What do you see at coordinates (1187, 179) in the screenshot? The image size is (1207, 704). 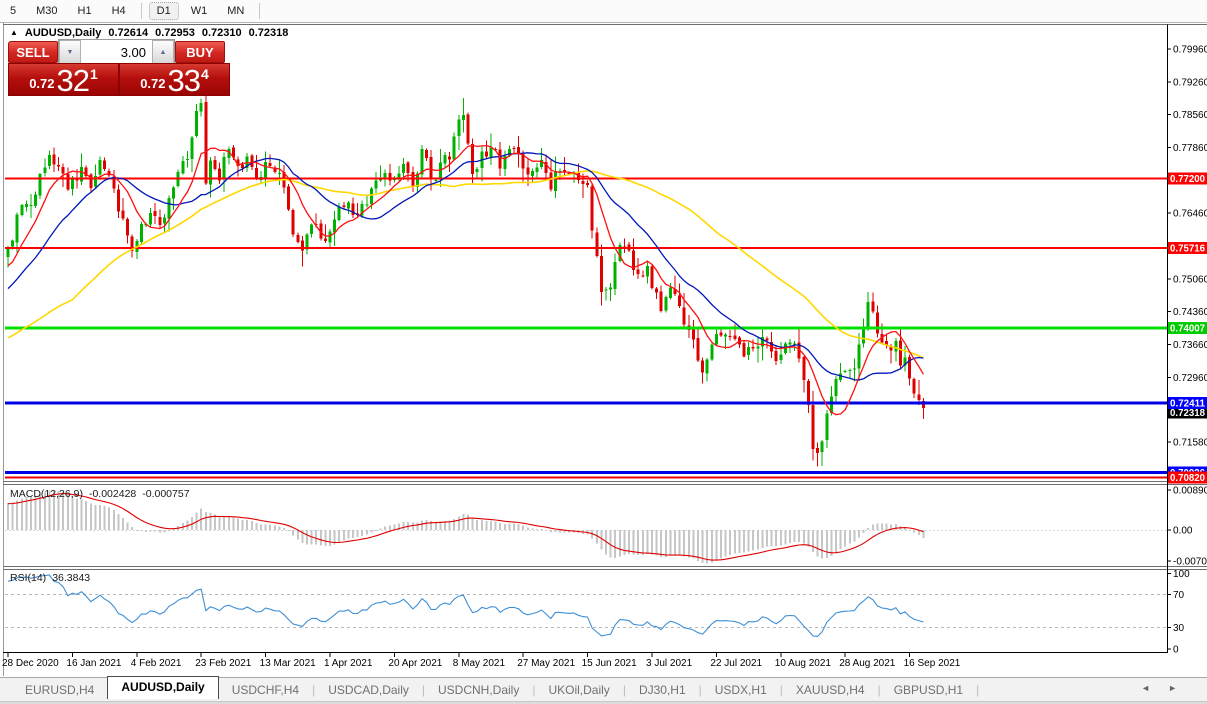 I see `svg-text: 0.77200` at bounding box center [1187, 179].